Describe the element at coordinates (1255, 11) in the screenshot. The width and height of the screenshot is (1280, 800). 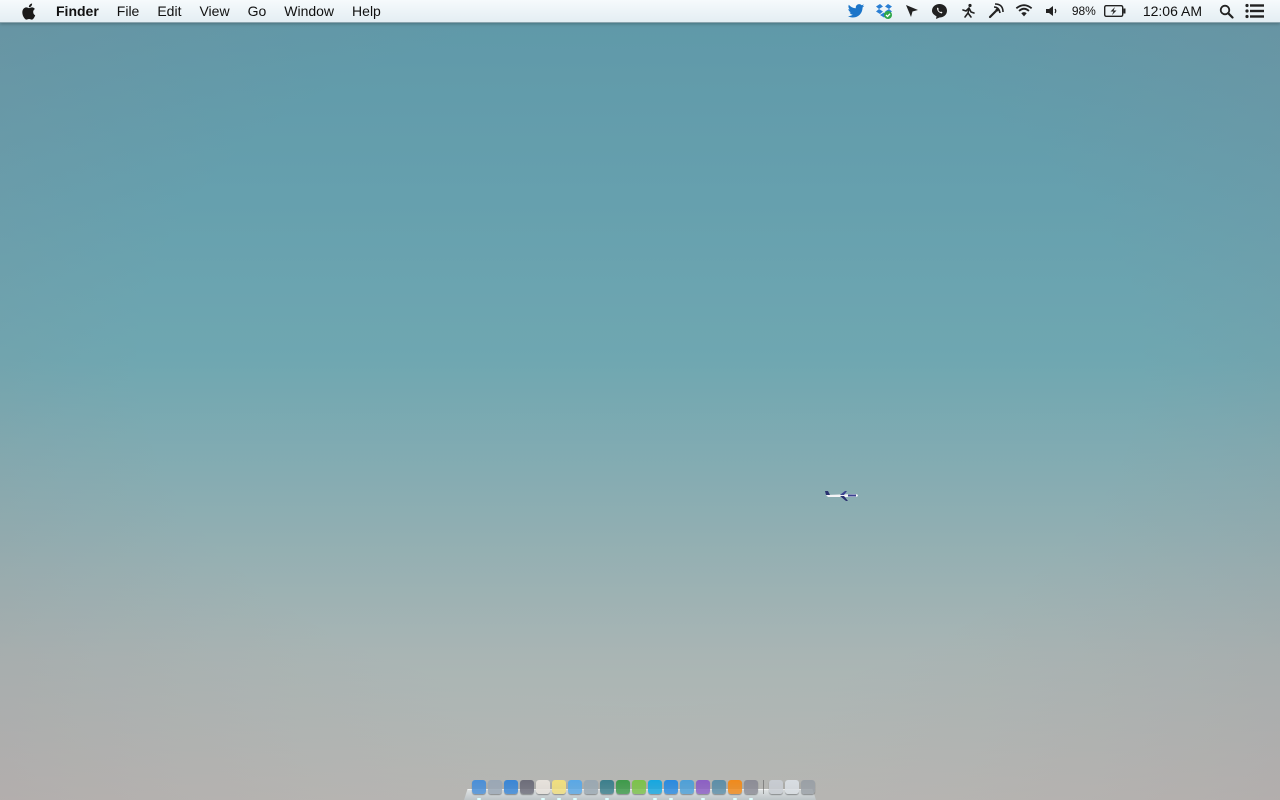
I see `list-icon` at that location.